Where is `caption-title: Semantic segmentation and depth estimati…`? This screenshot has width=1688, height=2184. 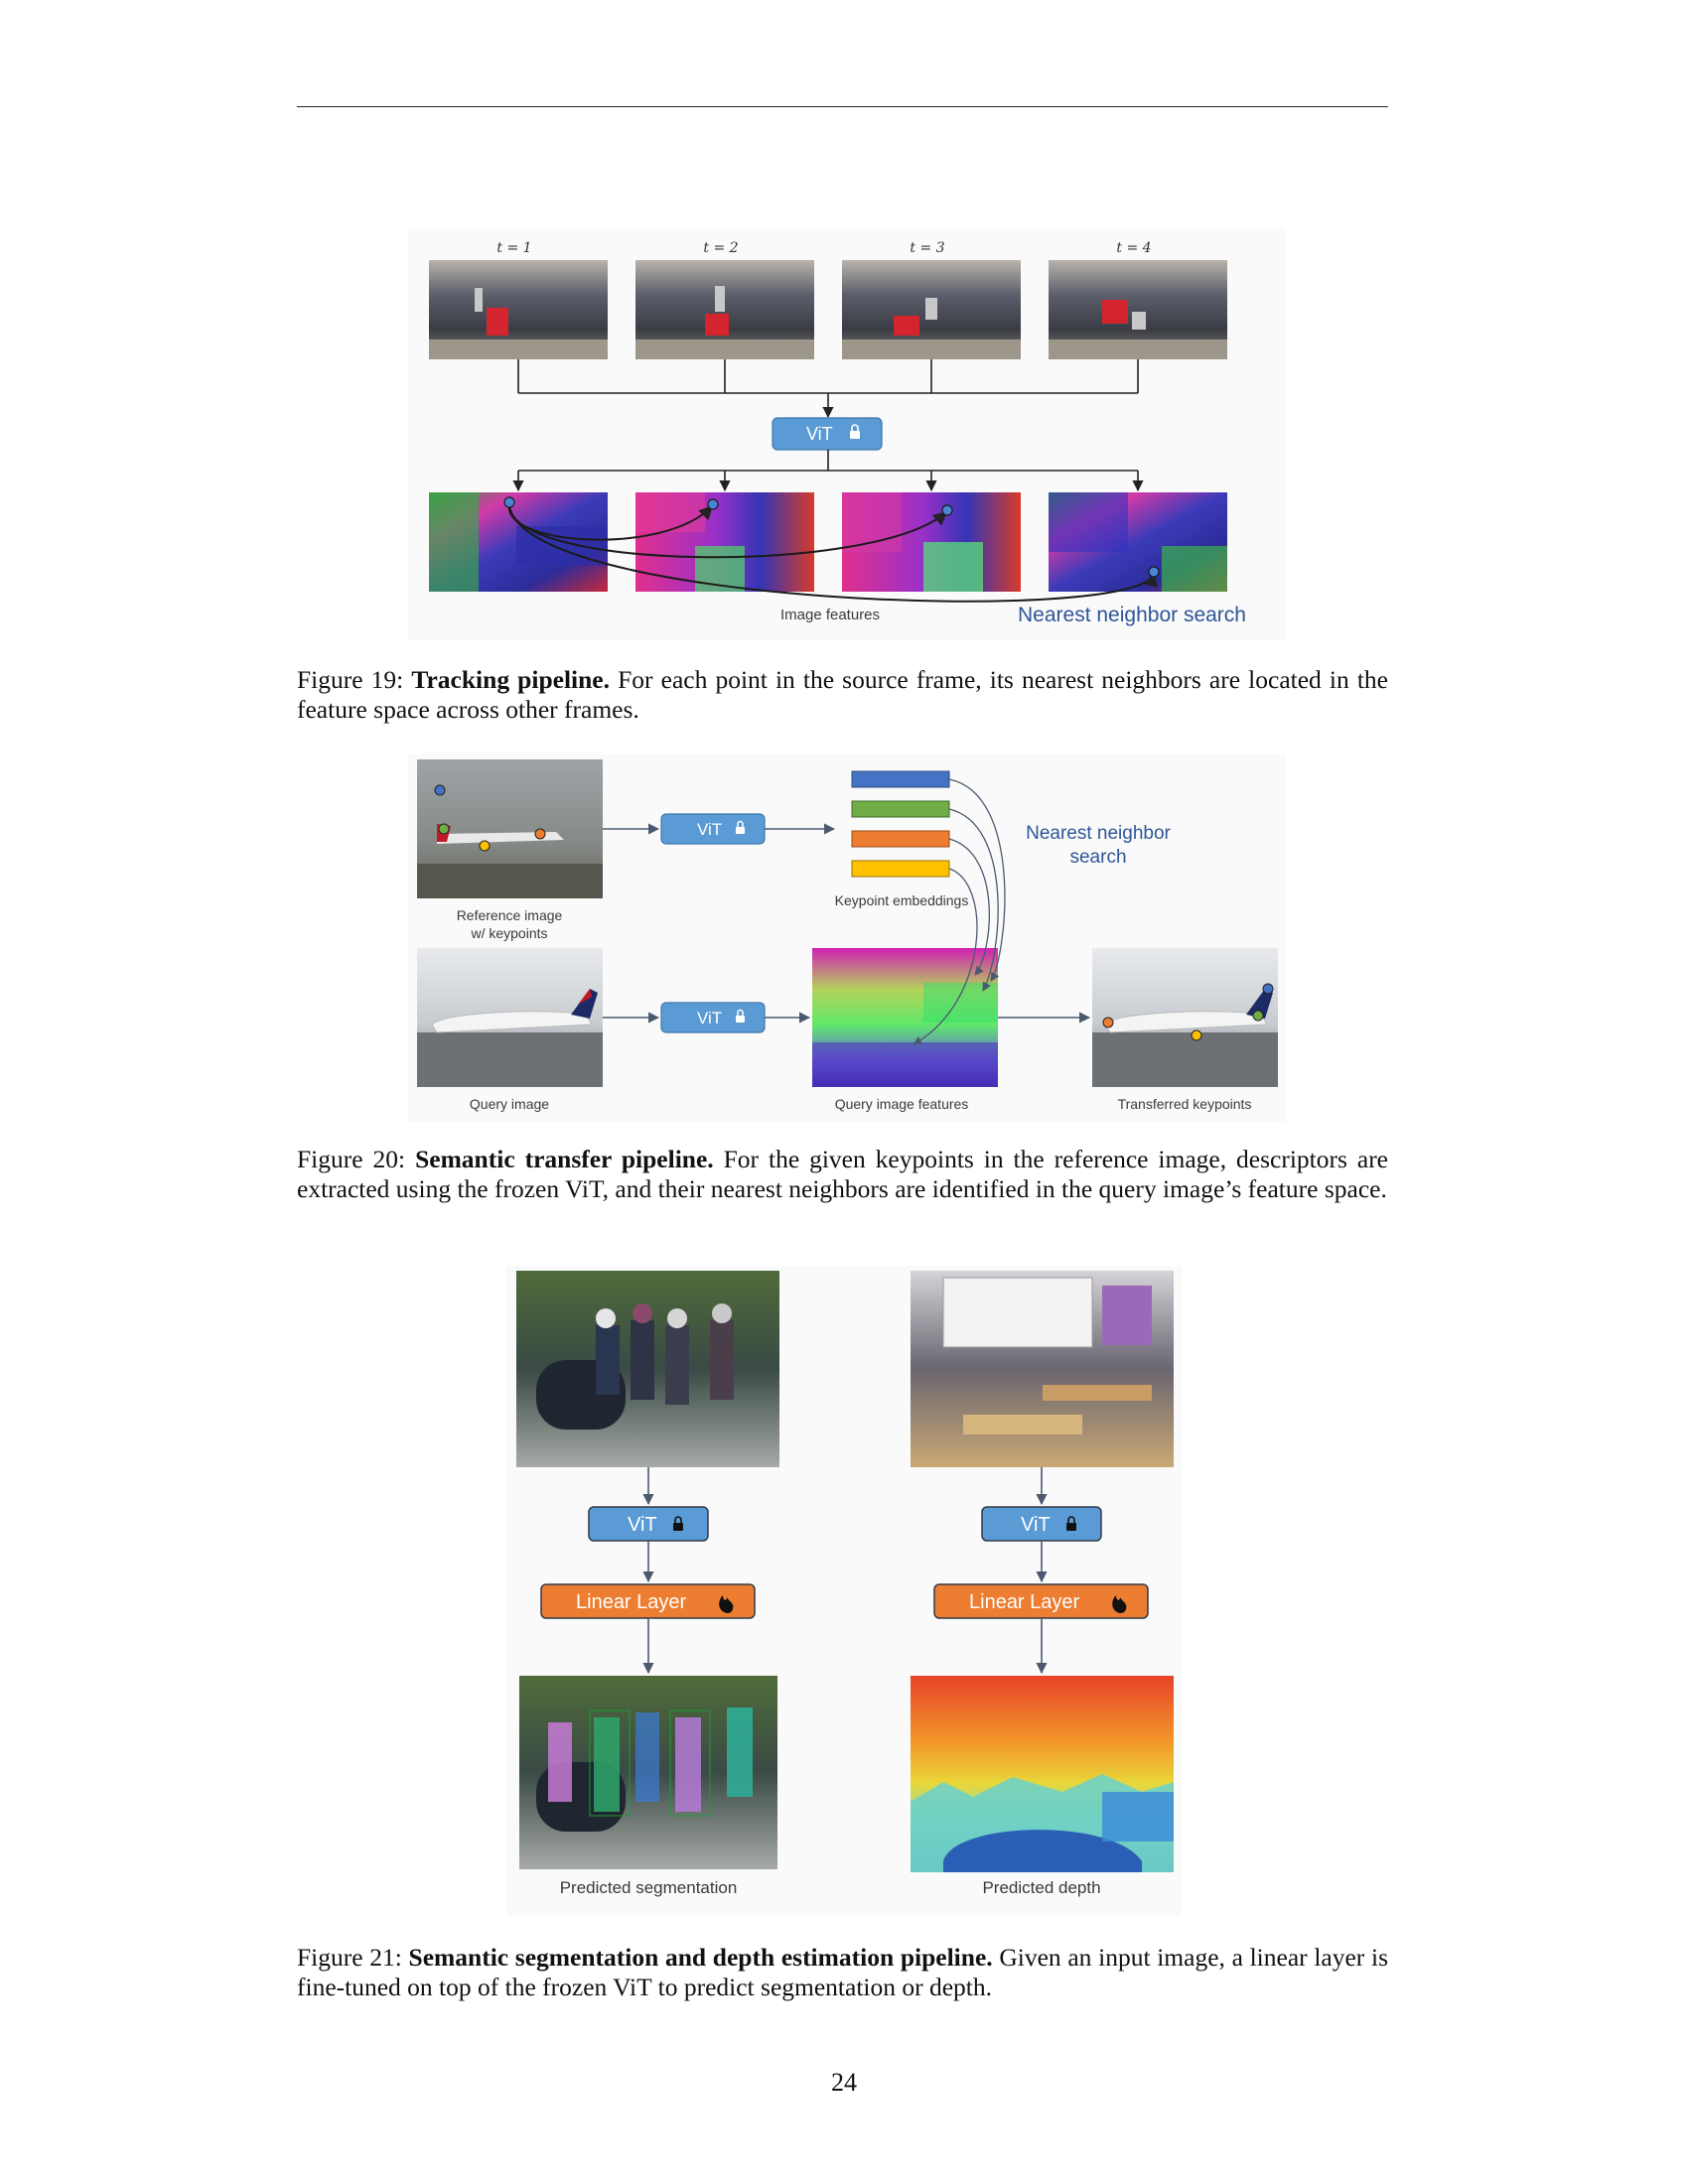
caption-title: Semantic segmentation and depth estimati… is located at coordinates (700, 1957).